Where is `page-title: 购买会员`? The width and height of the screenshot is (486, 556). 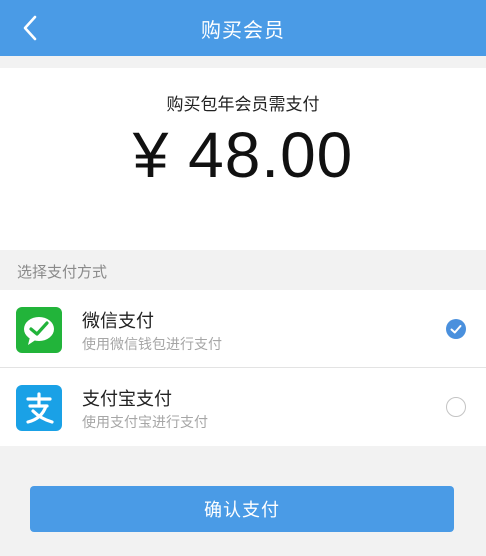
page-title: 购买会员 is located at coordinates (243, 29).